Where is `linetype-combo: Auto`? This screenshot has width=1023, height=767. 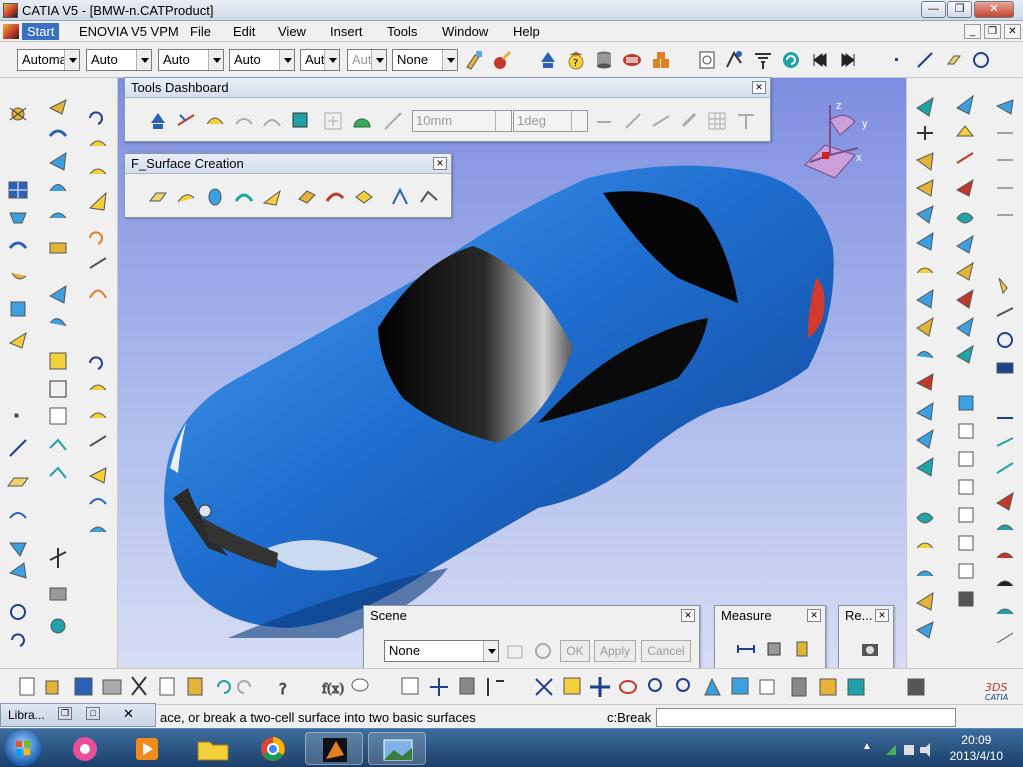 linetype-combo: Auto is located at coordinates (262, 60).